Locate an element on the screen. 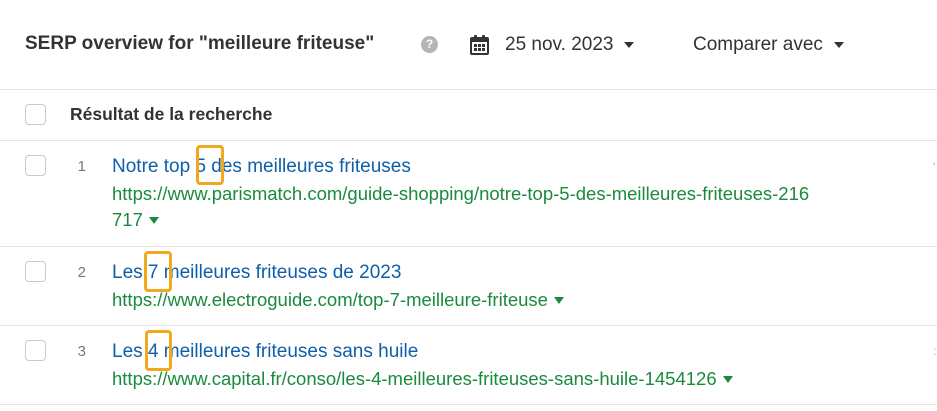  title-text: meilleures friteuses sans huile is located at coordinates (288, 351).